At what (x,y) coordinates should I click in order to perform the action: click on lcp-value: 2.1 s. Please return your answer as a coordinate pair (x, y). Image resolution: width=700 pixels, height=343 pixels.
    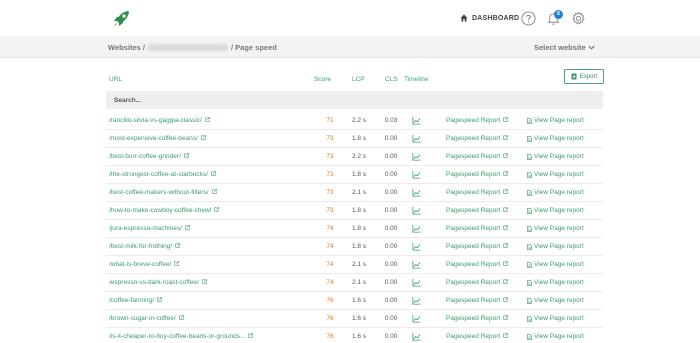
    Looking at the image, I should click on (359, 282).